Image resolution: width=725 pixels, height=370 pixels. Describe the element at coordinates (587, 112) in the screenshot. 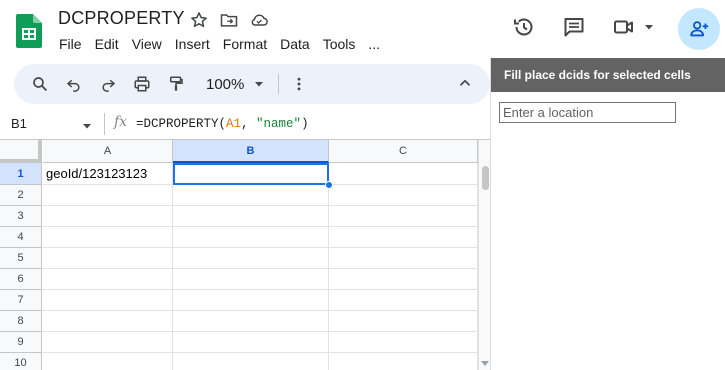

I see `location-input` at that location.